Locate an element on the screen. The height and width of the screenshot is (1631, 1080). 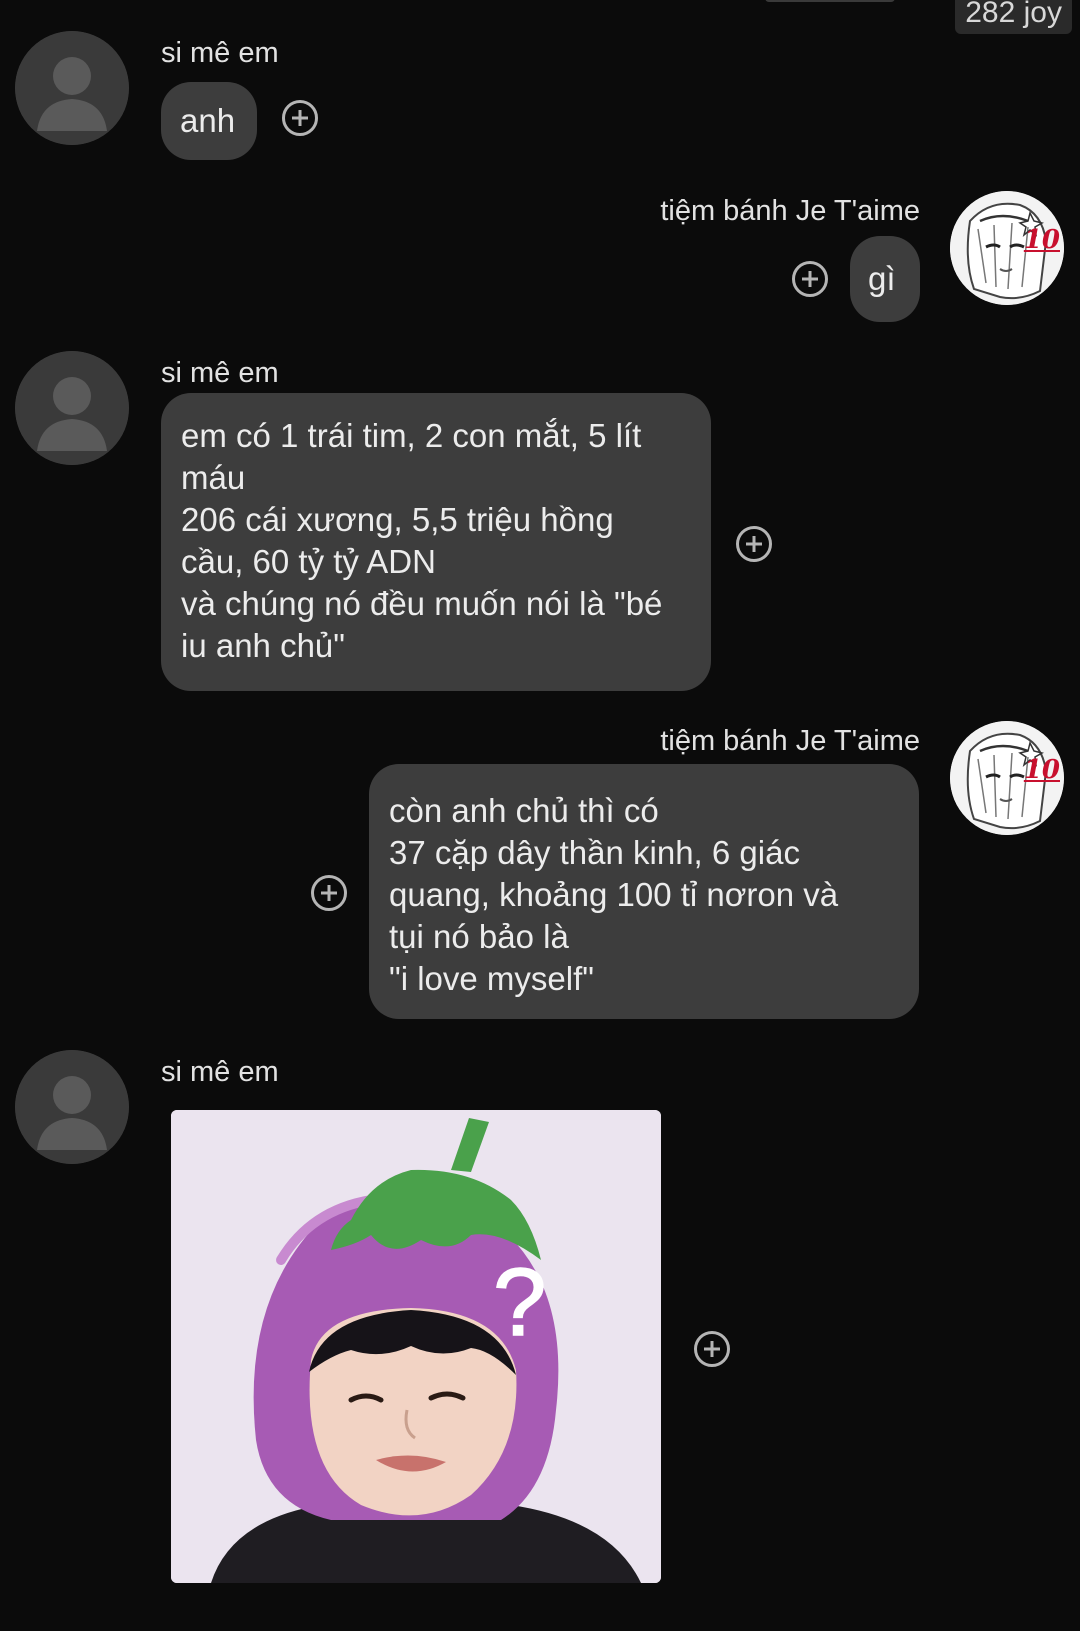
message-text: gì is located at coordinates (882, 278).